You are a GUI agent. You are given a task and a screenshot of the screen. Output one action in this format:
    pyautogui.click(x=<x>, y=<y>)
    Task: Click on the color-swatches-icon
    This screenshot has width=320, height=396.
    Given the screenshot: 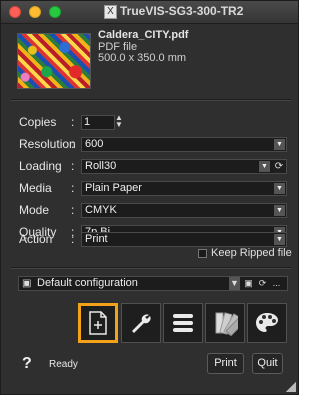 What is the action you would take?
    pyautogui.click(x=226, y=324)
    